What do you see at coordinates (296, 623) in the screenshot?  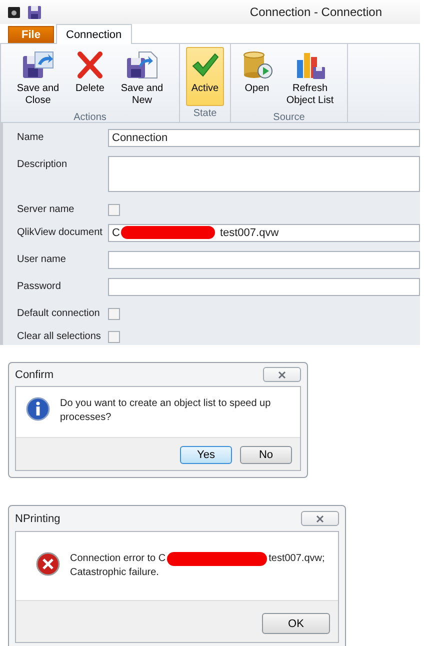 I see `dialog-button: OK` at bounding box center [296, 623].